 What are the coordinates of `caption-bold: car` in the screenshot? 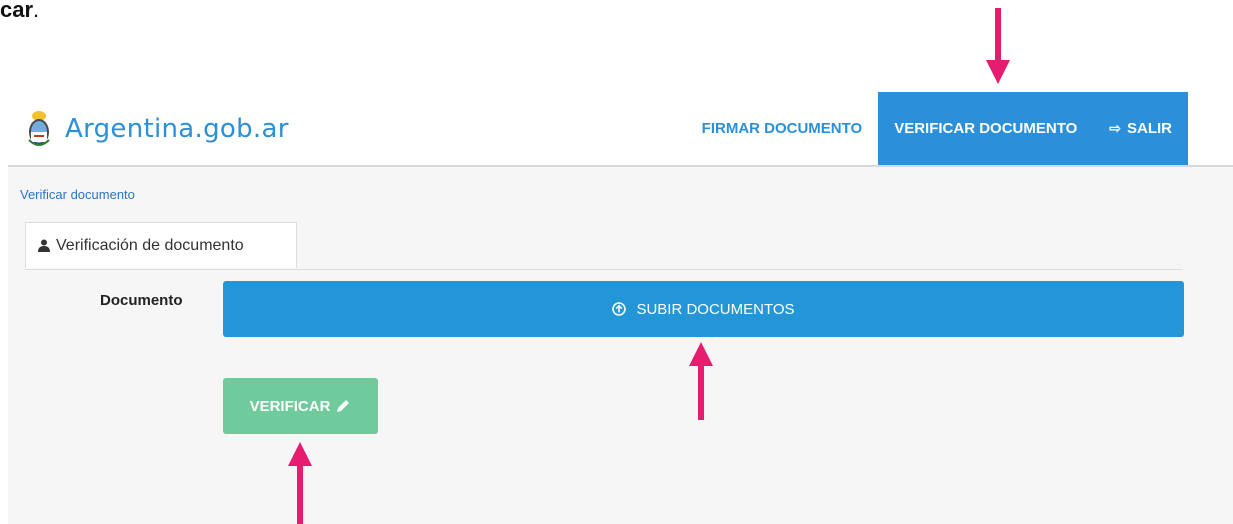 It's located at (17, 11).